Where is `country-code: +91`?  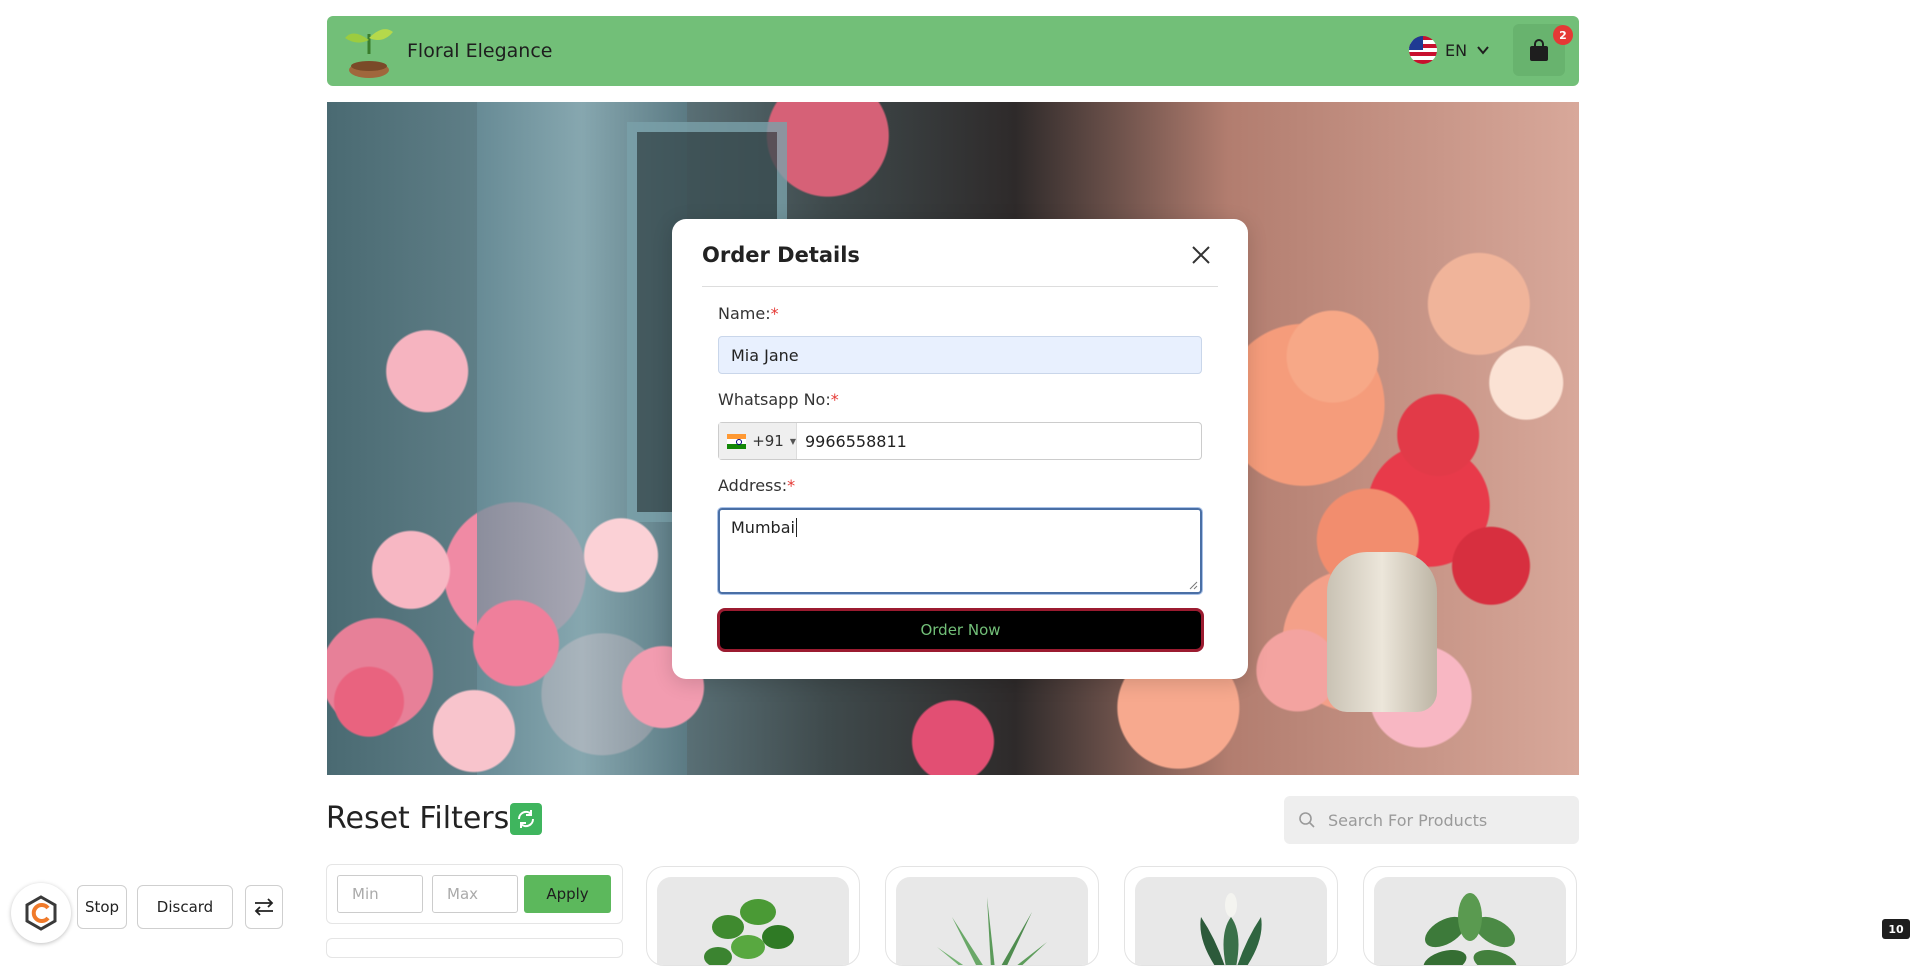
country-code: +91 is located at coordinates (768, 441).